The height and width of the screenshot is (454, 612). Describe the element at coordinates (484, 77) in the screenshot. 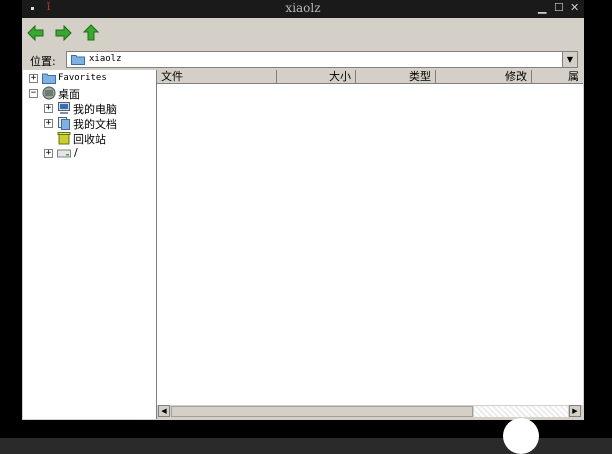

I see `column-header-modified: 修改` at that location.